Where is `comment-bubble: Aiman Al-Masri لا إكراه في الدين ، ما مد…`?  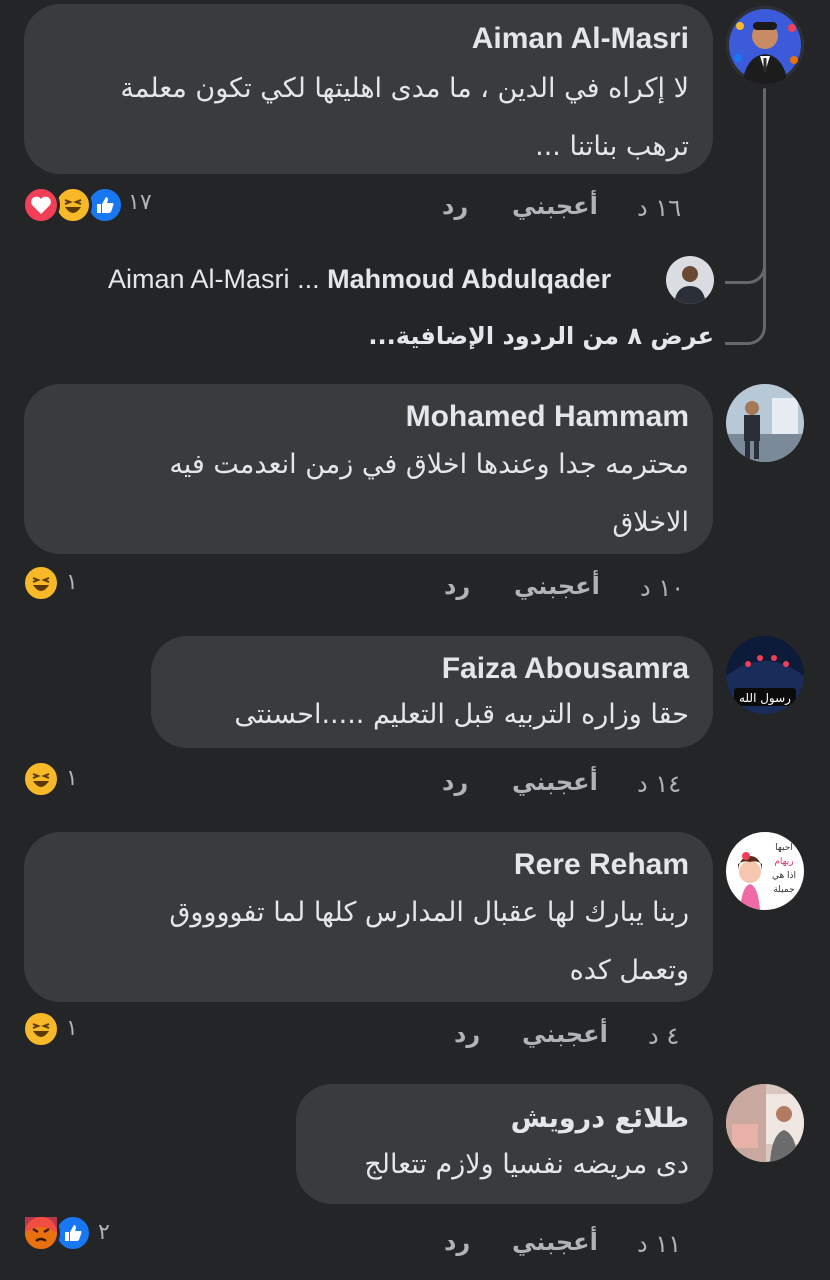 comment-bubble: Aiman Al-Masri لا إكراه في الدين ، ما مد… is located at coordinates (368, 89).